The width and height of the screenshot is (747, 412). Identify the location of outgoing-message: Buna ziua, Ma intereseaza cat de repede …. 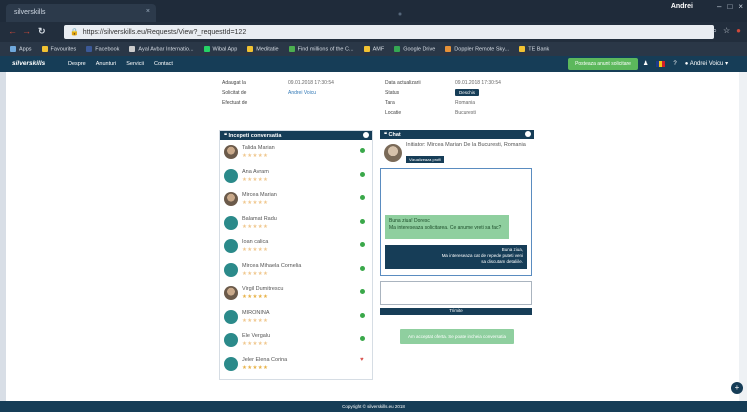
(456, 257).